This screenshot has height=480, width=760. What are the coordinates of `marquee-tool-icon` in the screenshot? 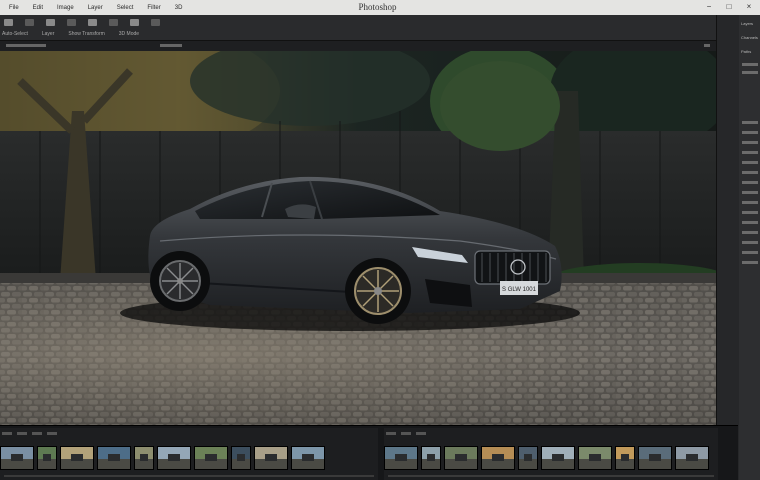 It's located at (29, 22).